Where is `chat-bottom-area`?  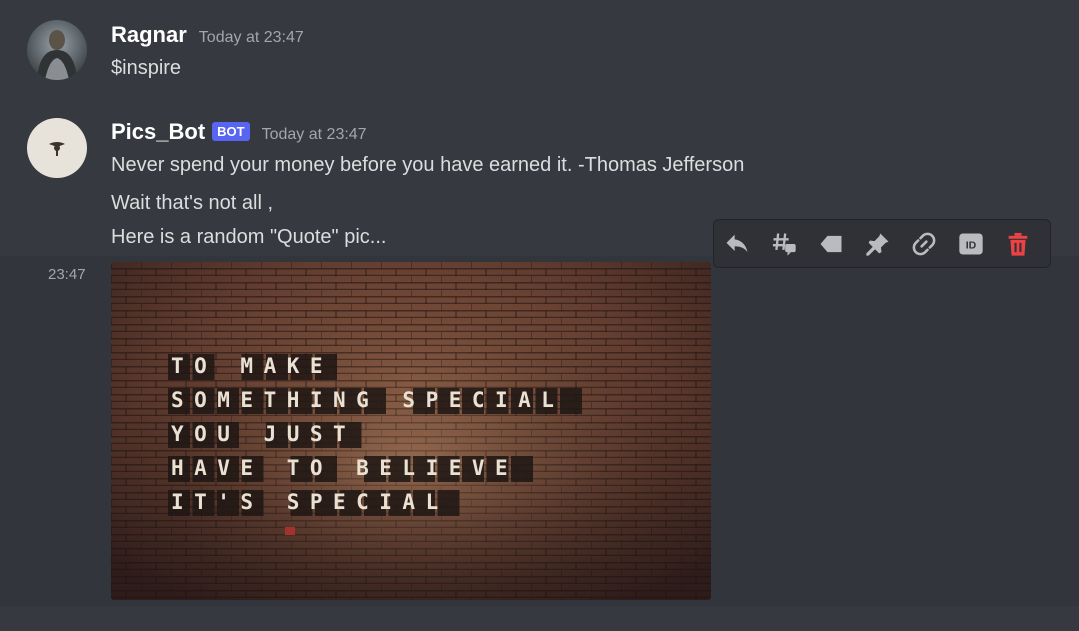
chat-bottom-area is located at coordinates (539, 618).